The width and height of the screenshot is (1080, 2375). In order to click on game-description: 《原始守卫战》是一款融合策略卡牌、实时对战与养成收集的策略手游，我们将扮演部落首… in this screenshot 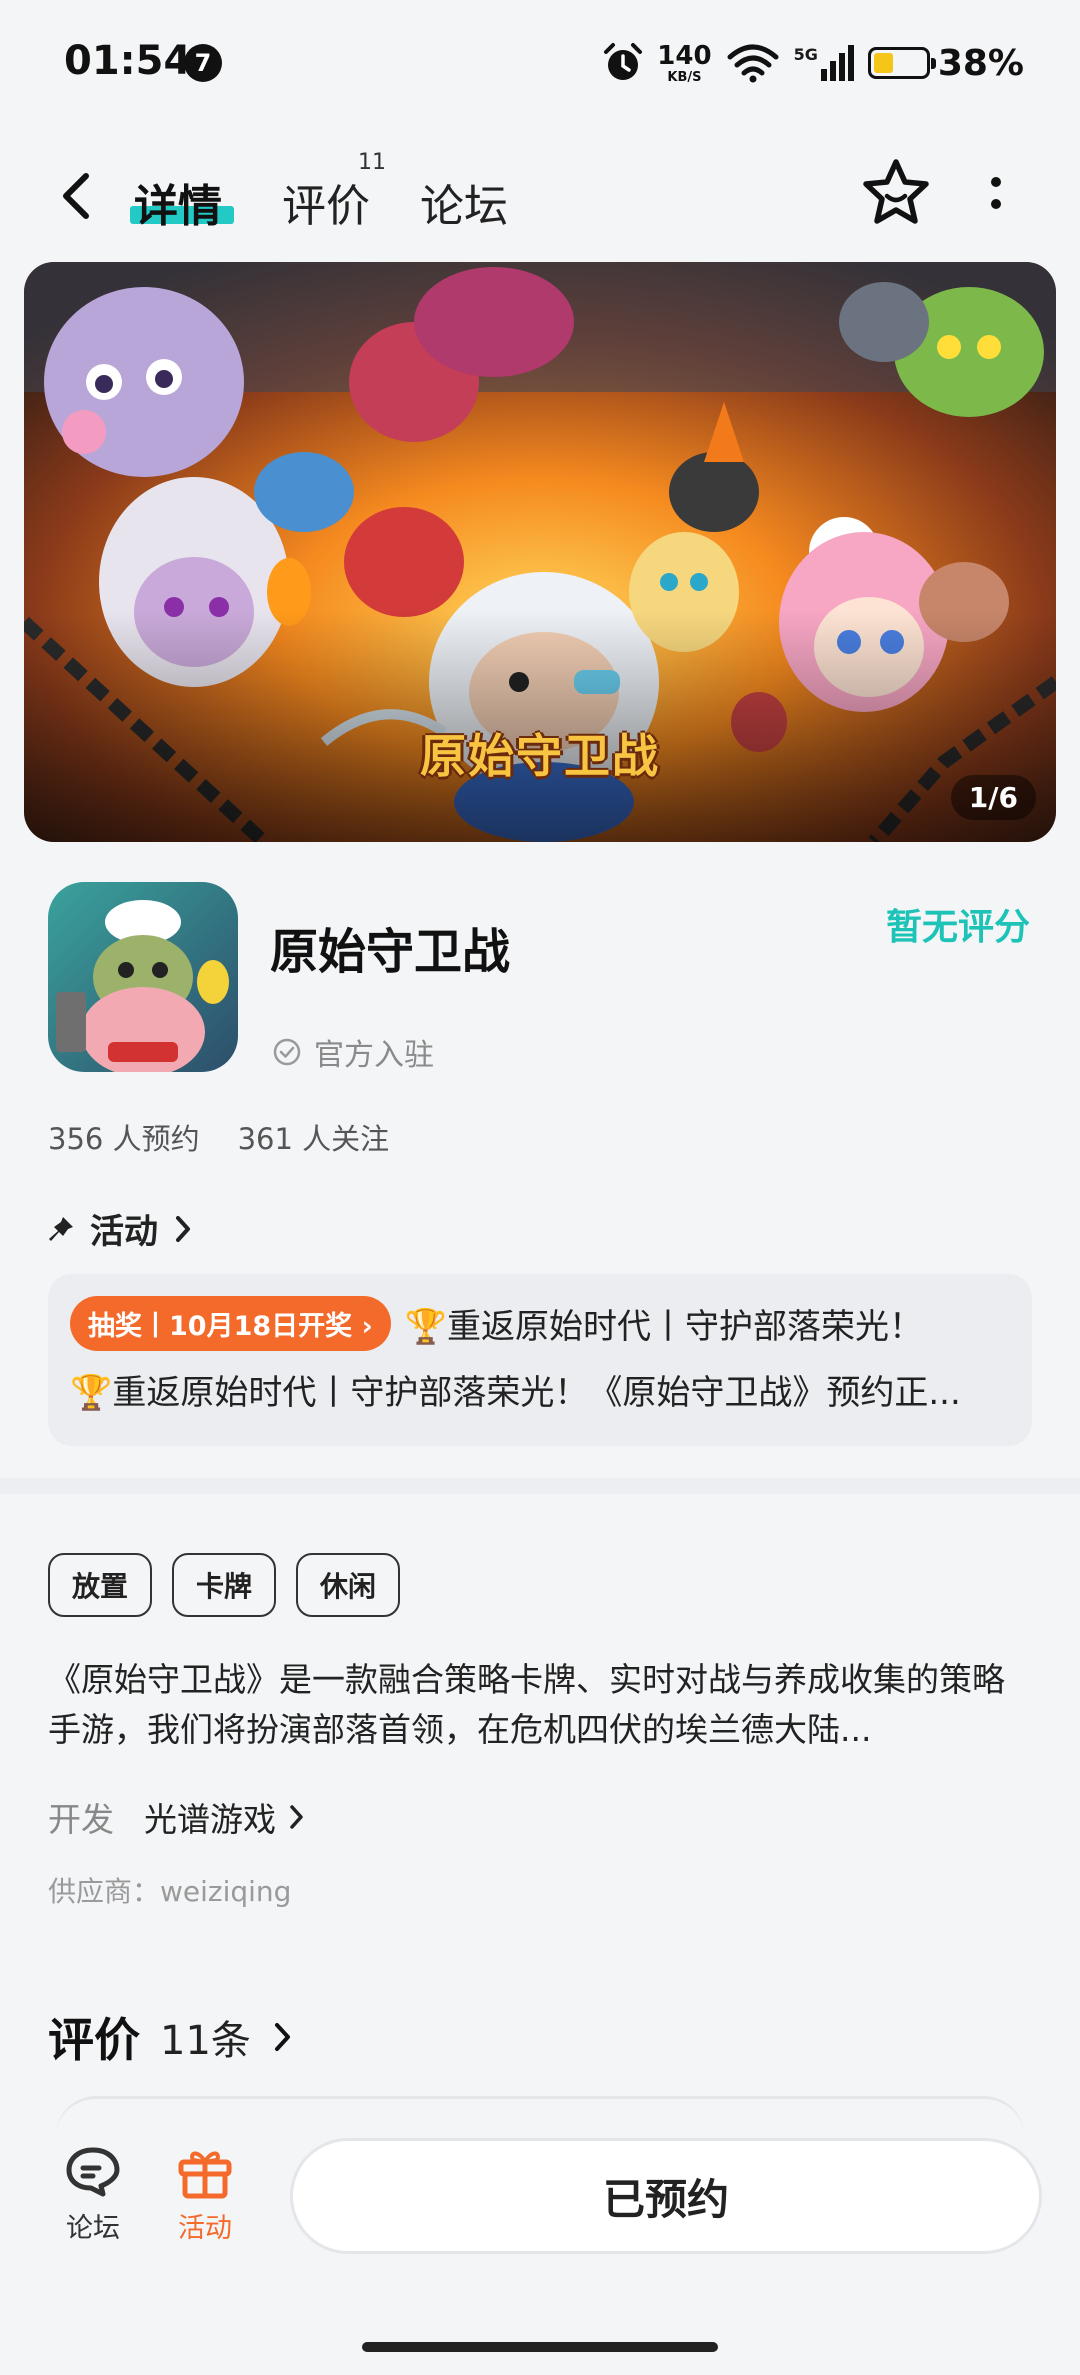, I will do `click(540, 1705)`.